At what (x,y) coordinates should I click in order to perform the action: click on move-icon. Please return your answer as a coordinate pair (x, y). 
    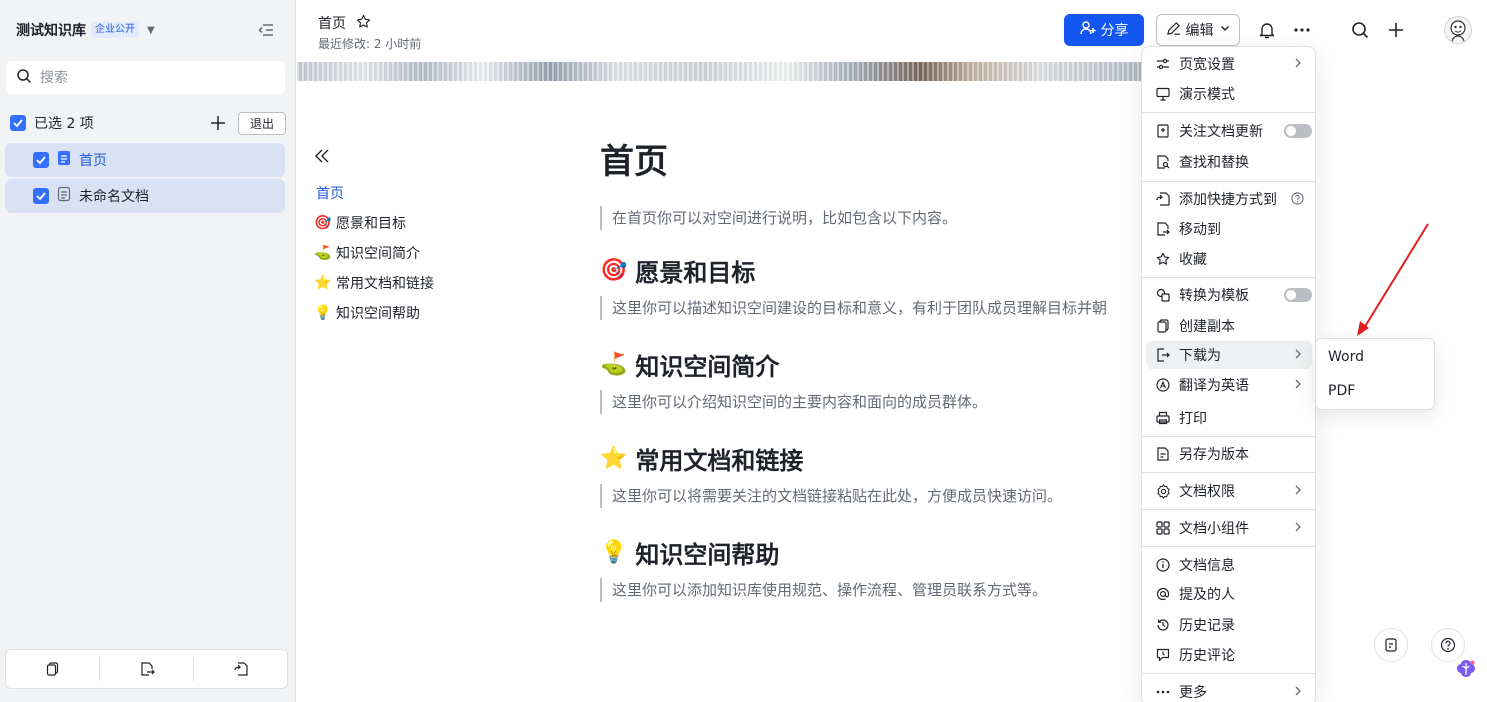
    Looking at the image, I should click on (146, 669).